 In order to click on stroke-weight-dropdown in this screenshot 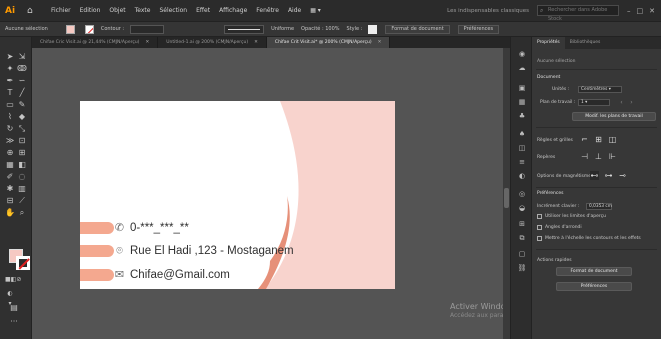, I will do `click(147, 29)`.